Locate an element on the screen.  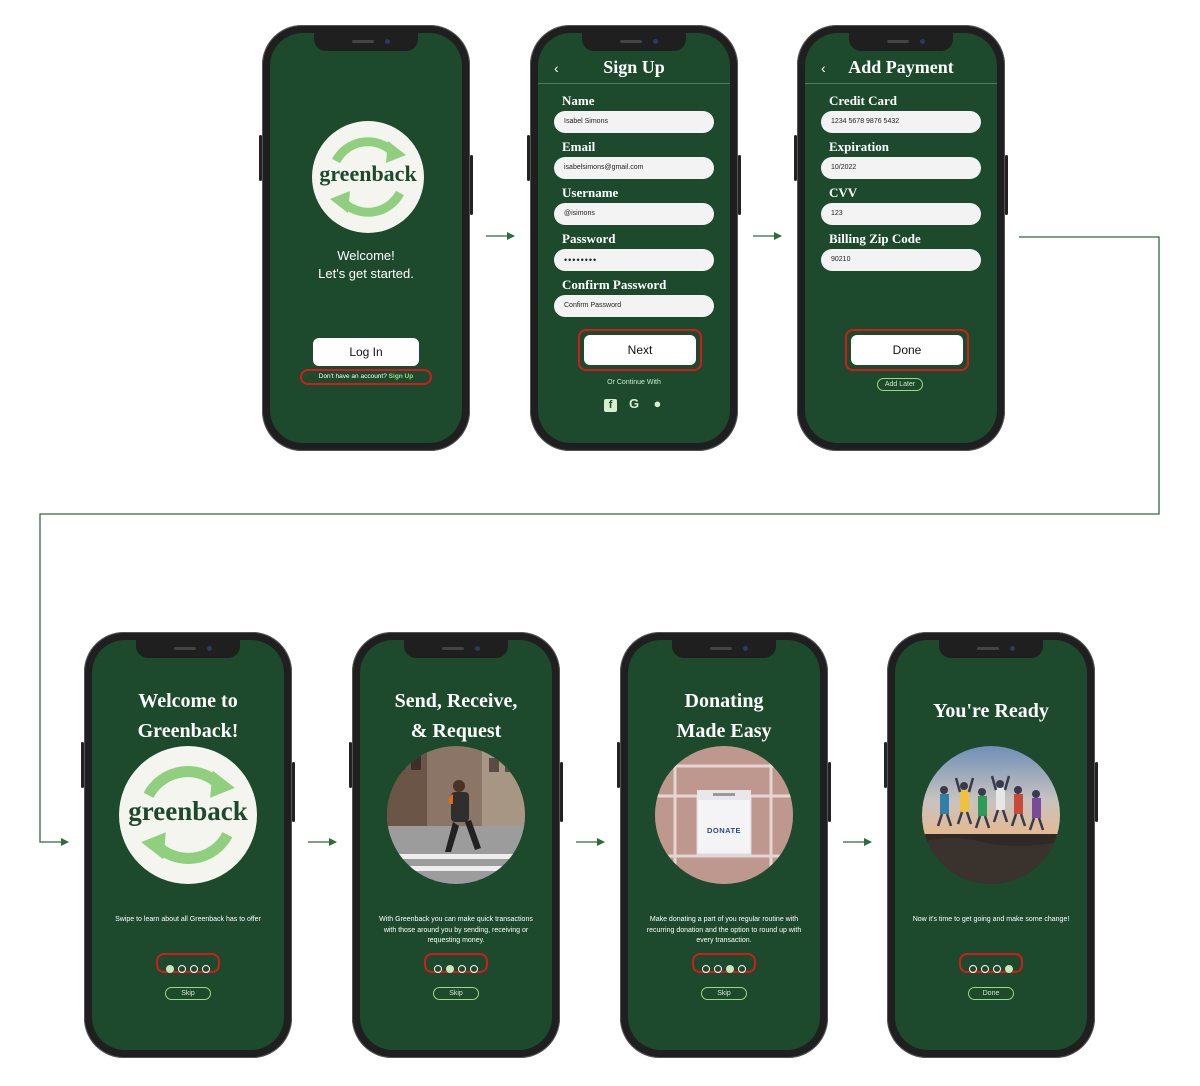
apple-icon: ● is located at coordinates (657, 403).